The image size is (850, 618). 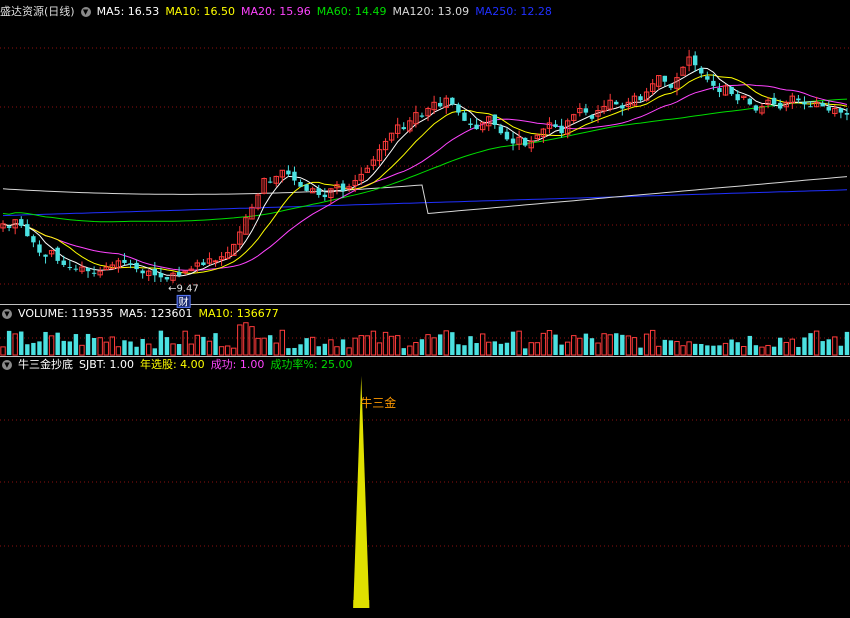 What do you see at coordinates (425, 195) in the screenshot?
I see `ma120-line` at bounding box center [425, 195].